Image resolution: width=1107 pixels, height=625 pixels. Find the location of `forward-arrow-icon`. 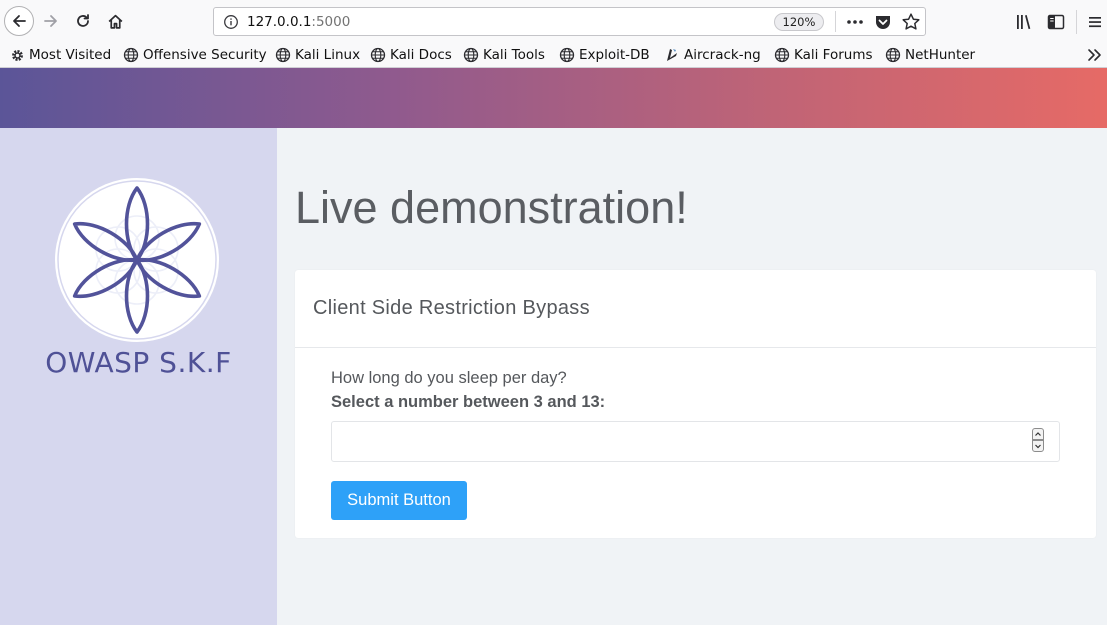

forward-arrow-icon is located at coordinates (50, 21).